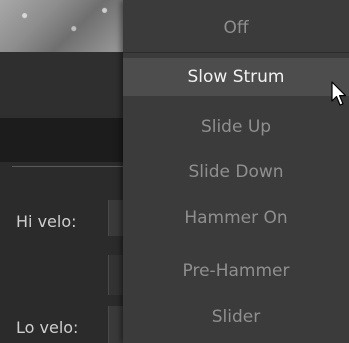 The image size is (349, 343). Describe the element at coordinates (116, 218) in the screenshot. I see `hi-velo-field` at that location.